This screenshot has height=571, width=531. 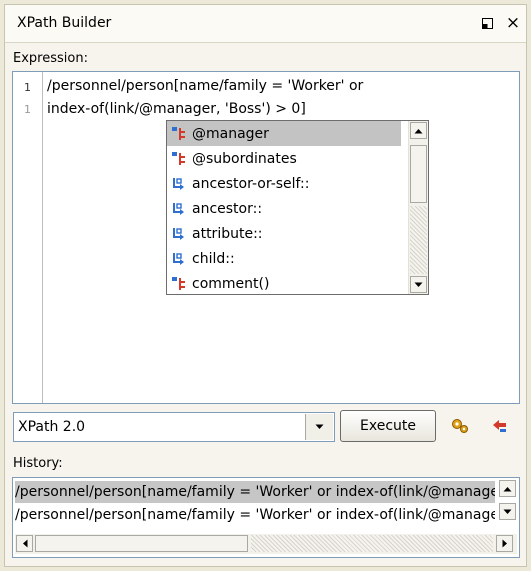 I want to click on xpath-version-select: XPath 2.0, so click(x=174, y=427).